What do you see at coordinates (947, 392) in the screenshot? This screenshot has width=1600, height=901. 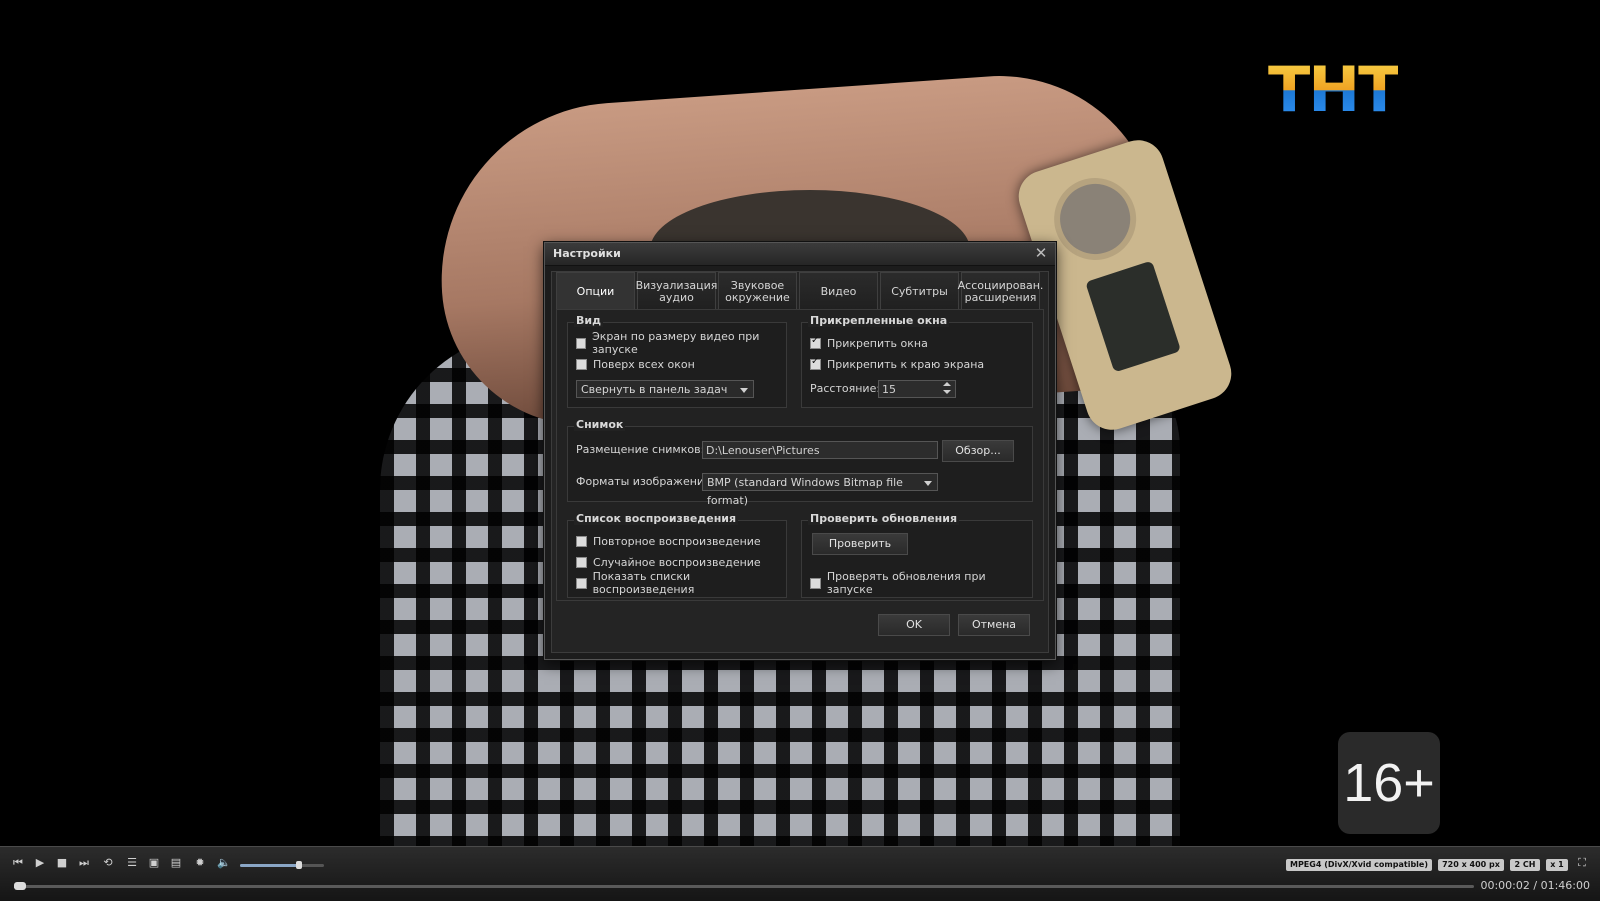 I see `spin-down-icon` at bounding box center [947, 392].